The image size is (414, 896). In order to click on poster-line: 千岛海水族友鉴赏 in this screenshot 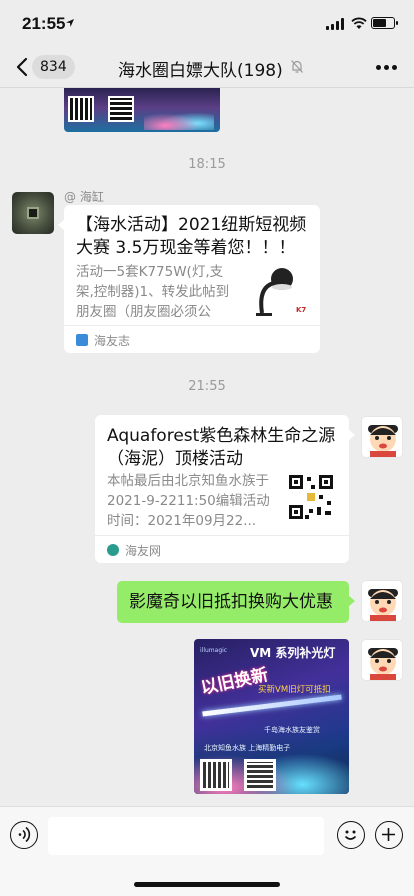, I will do `click(292, 730)`.